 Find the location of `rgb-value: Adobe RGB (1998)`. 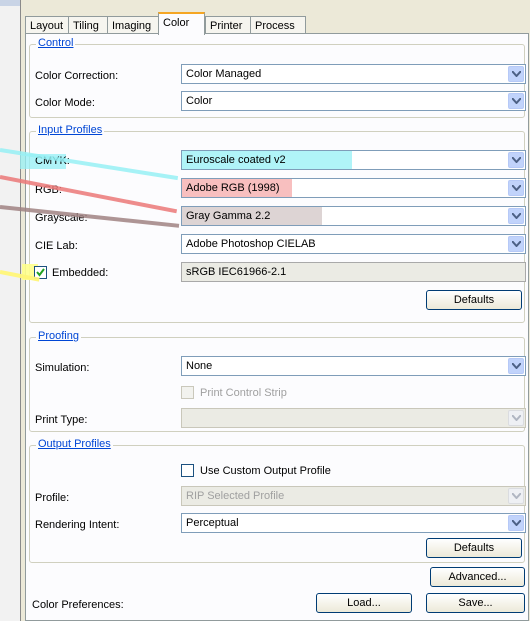

rgb-value: Adobe RGB (1998) is located at coordinates (233, 188).